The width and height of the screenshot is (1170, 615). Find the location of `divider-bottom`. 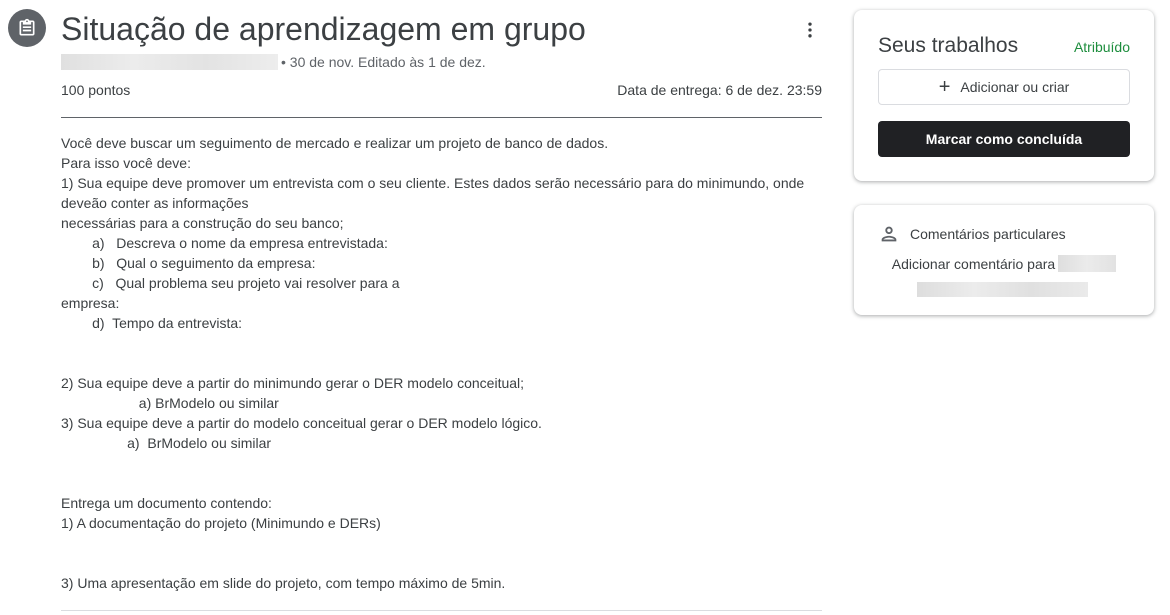

divider-bottom is located at coordinates (441, 610).